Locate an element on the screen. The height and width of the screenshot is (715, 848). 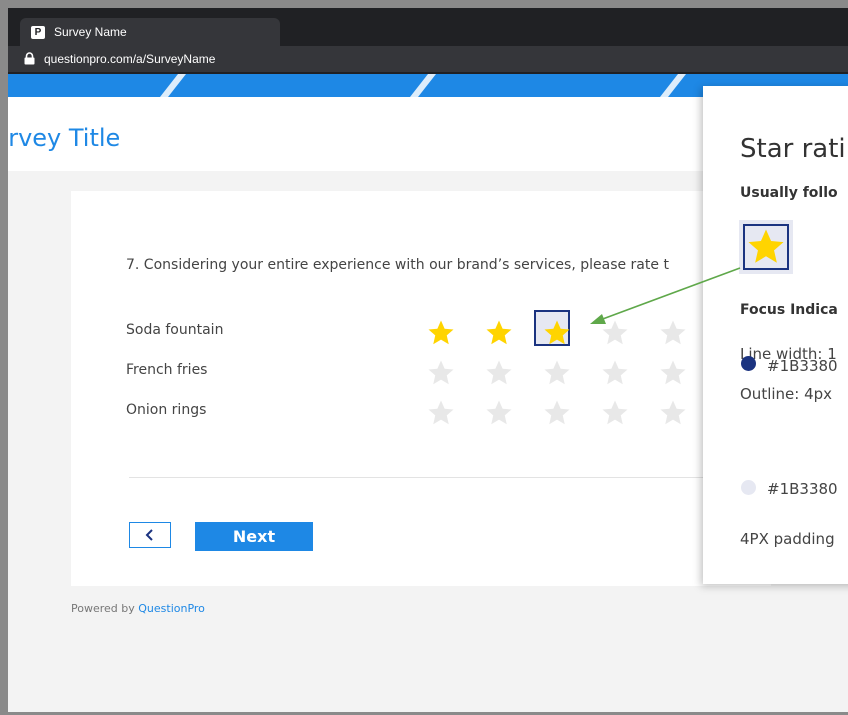
row-label-french-fries: French fries is located at coordinates (167, 370).